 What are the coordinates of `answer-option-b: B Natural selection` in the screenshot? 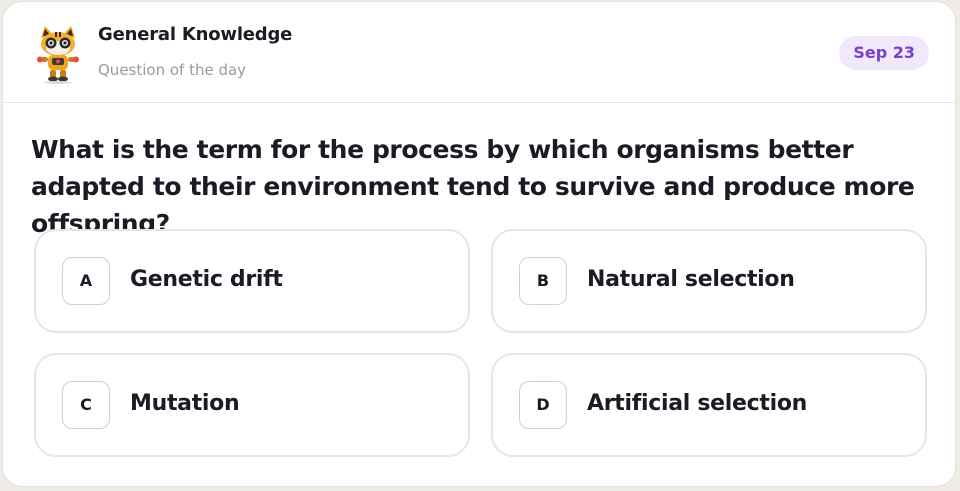 It's located at (709, 281).